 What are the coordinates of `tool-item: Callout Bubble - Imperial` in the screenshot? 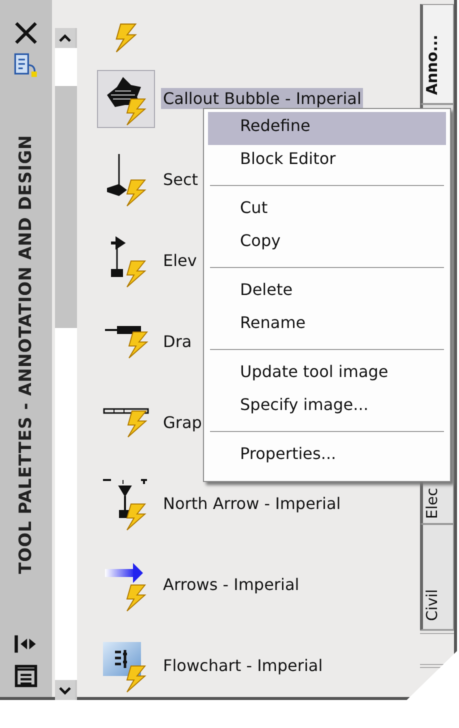 It's located at (262, 98).